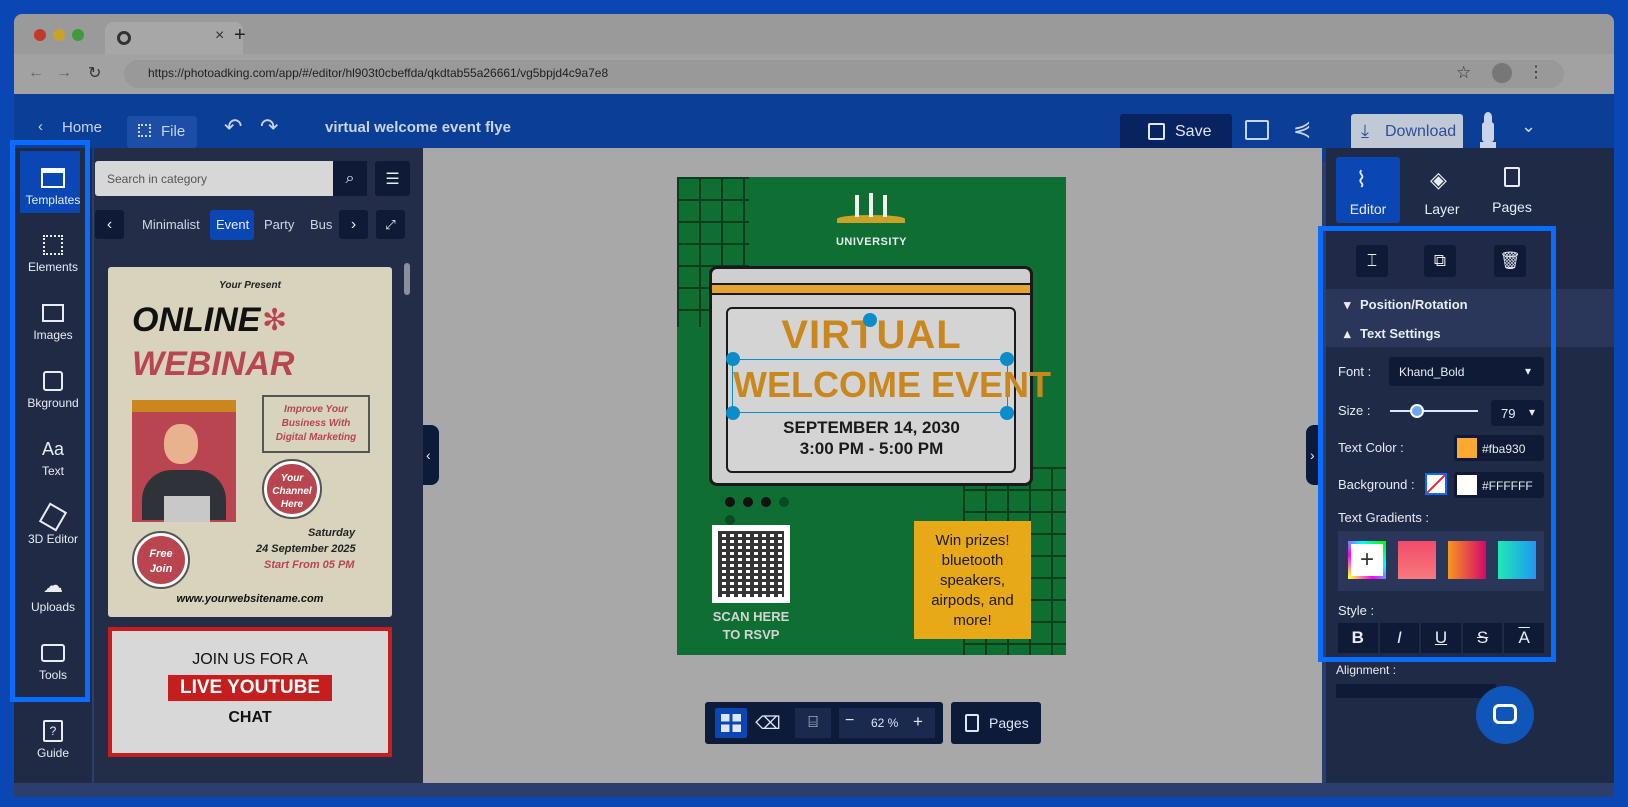  I want to click on card-website: www.yourwebsitename.com, so click(250, 599).